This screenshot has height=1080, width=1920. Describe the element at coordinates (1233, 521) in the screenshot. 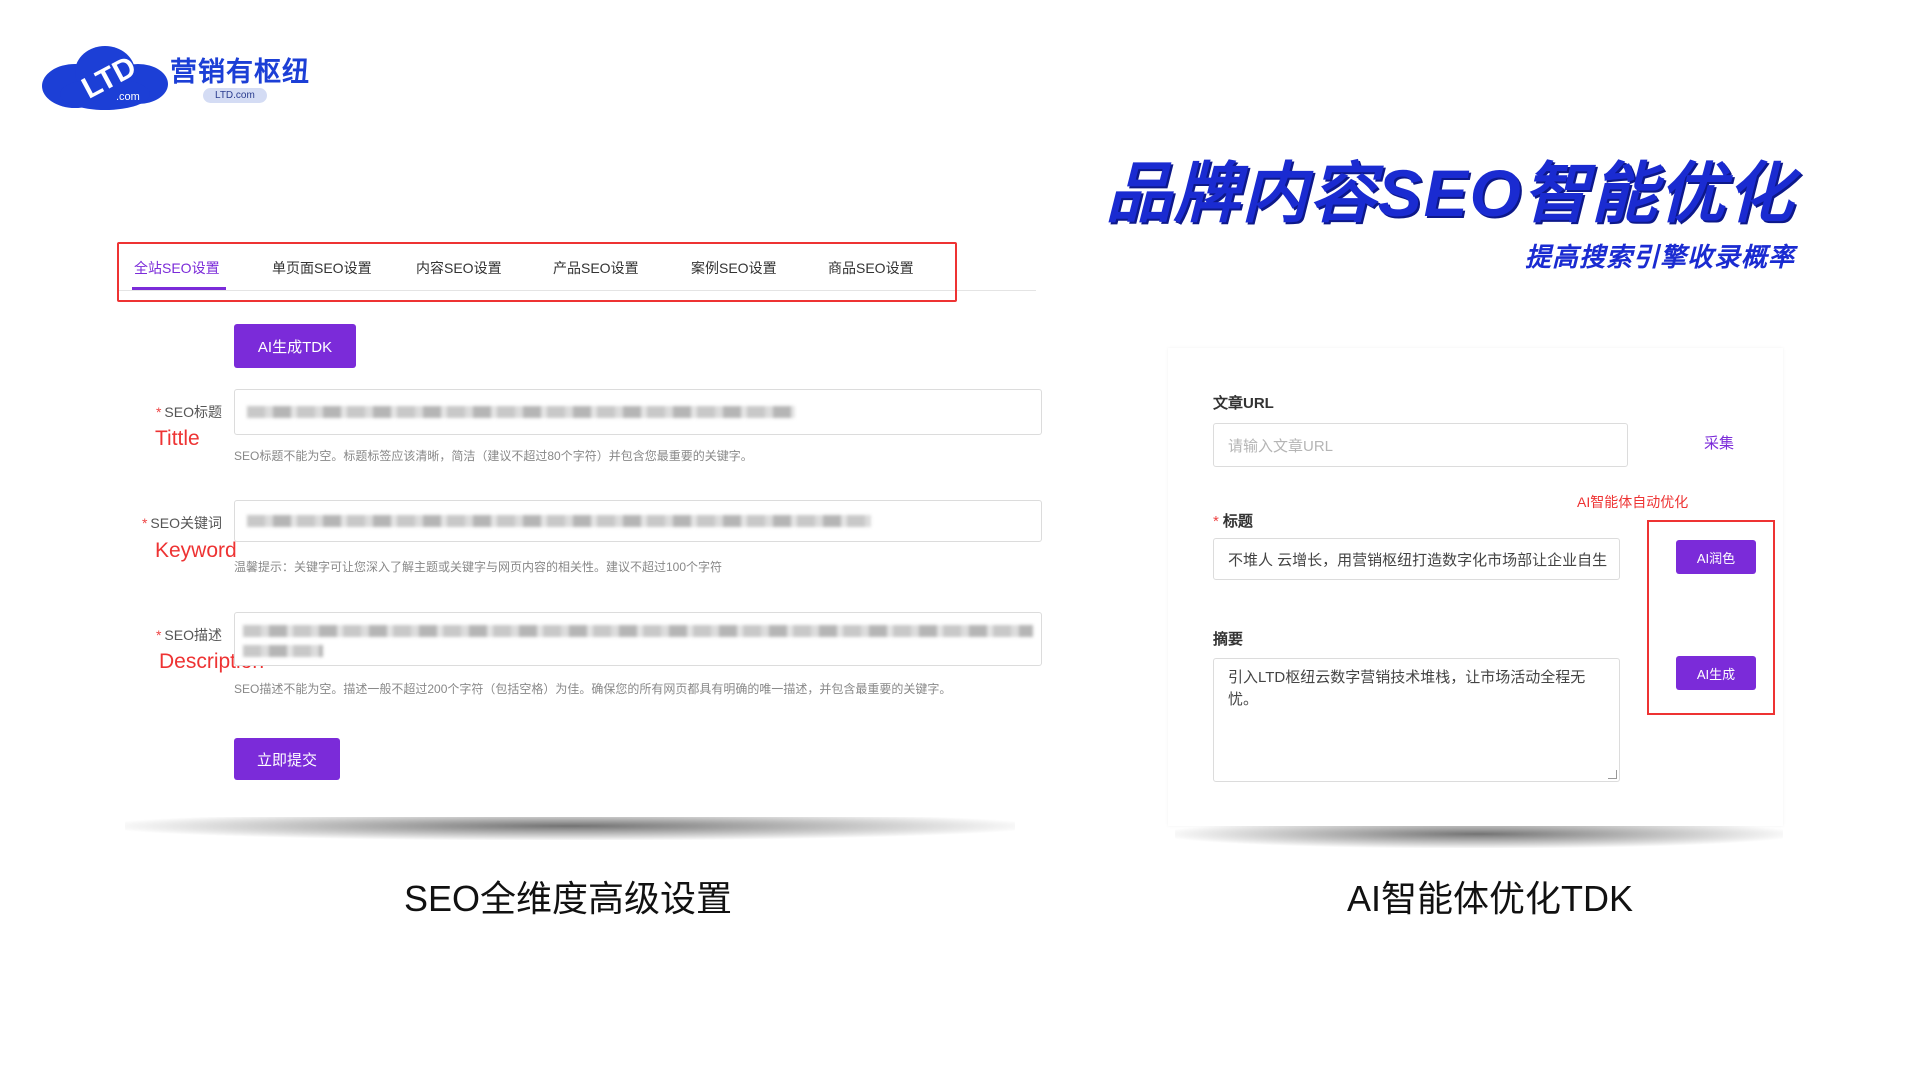

I see `title-label: * 标题` at that location.